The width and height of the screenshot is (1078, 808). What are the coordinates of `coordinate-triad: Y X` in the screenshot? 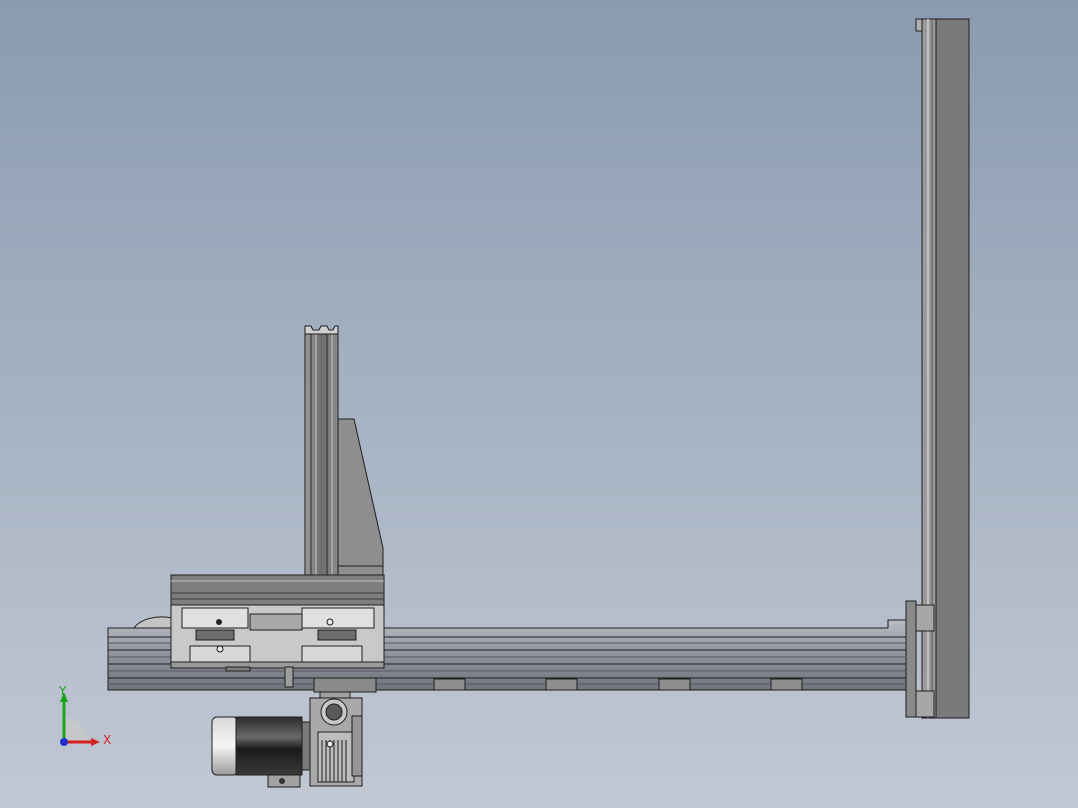 It's located at (88, 719).